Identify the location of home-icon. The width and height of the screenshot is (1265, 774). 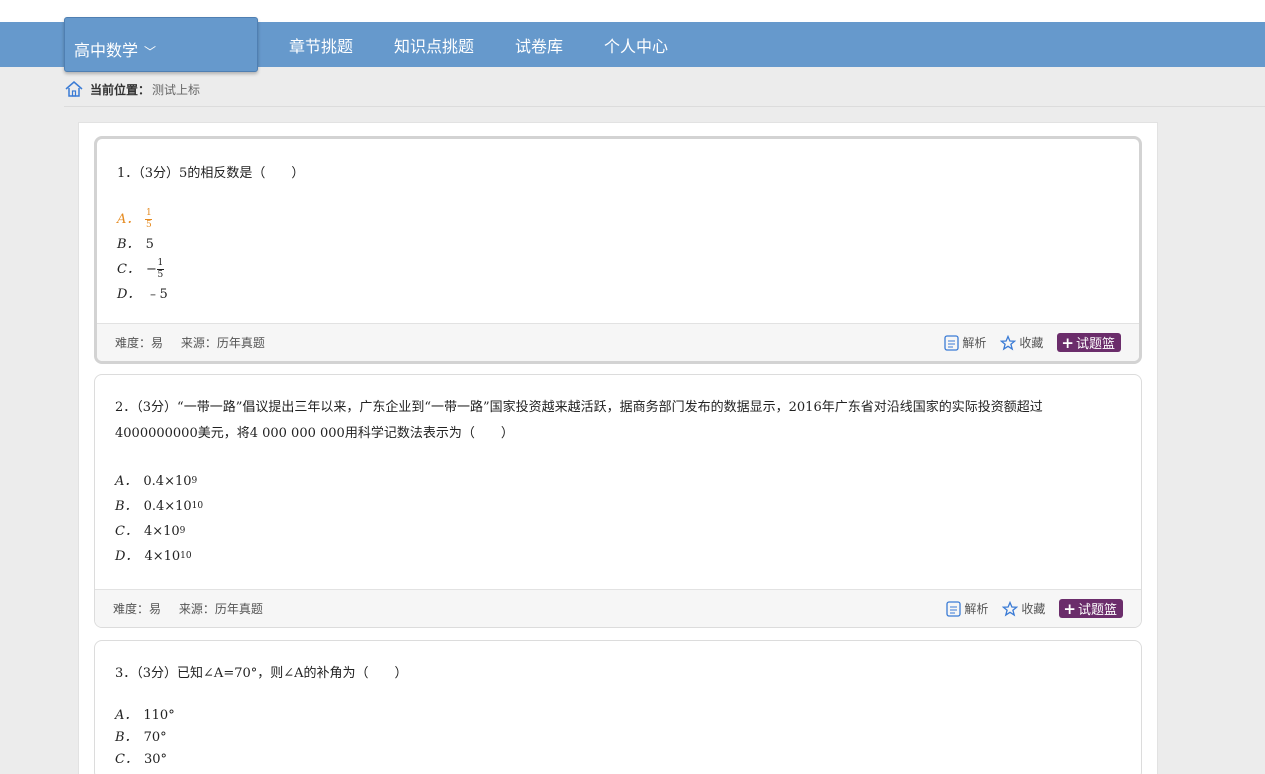
(74, 89).